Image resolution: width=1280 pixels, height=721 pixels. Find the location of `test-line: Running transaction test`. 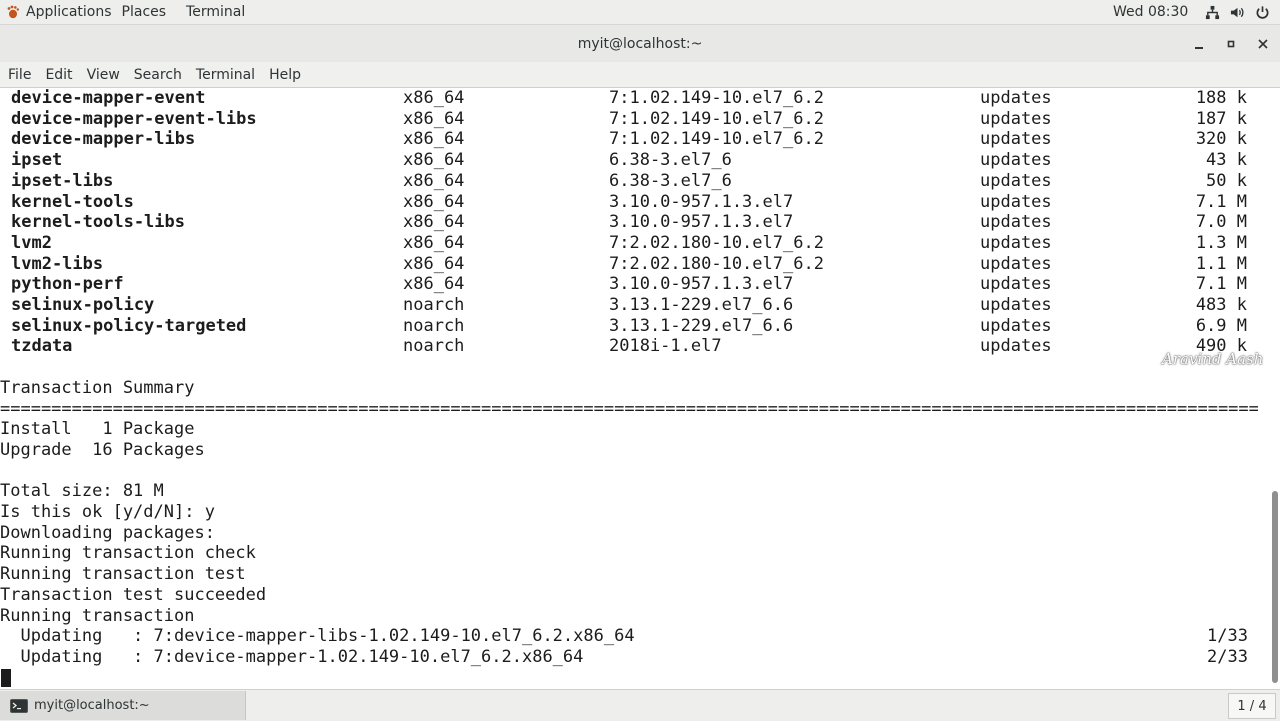

test-line: Running transaction test is located at coordinates (123, 574).